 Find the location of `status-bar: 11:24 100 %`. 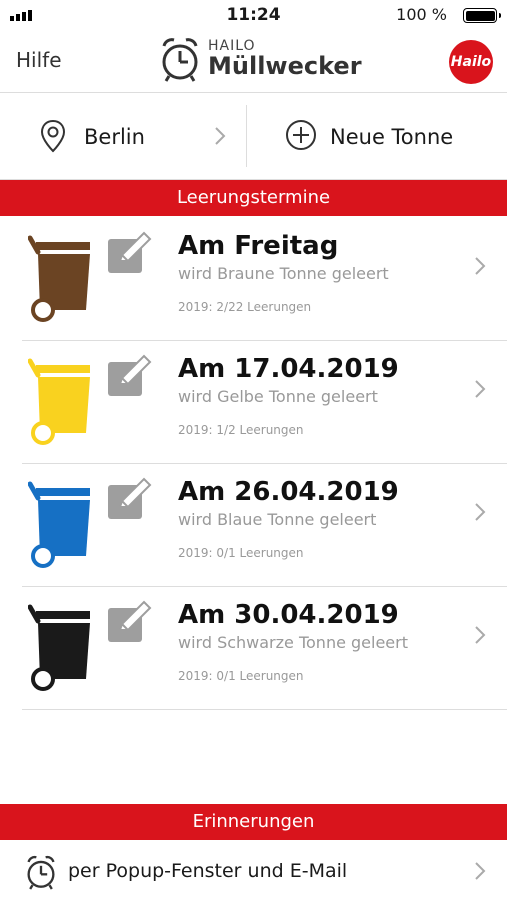

status-bar: 11:24 100 % is located at coordinates (253, 15).